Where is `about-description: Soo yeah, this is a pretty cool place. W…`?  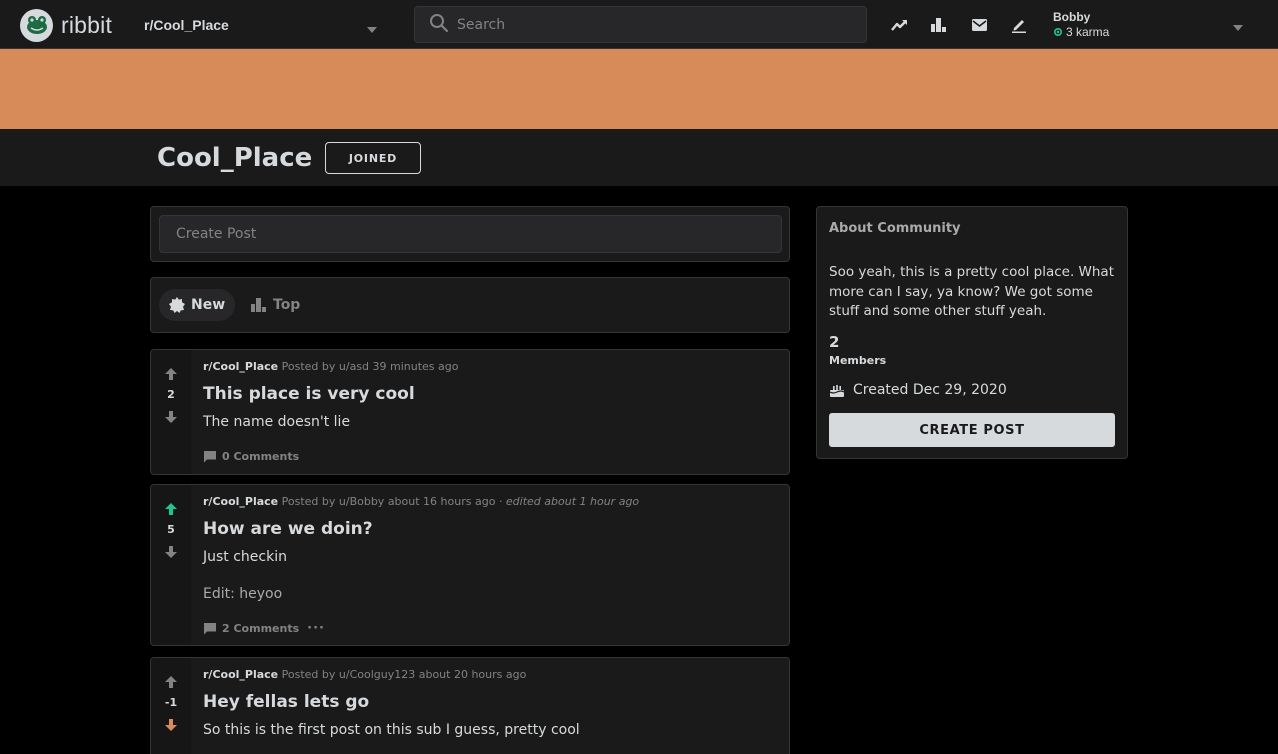 about-description: Soo yeah, this is a pretty cool place. W… is located at coordinates (972, 291).